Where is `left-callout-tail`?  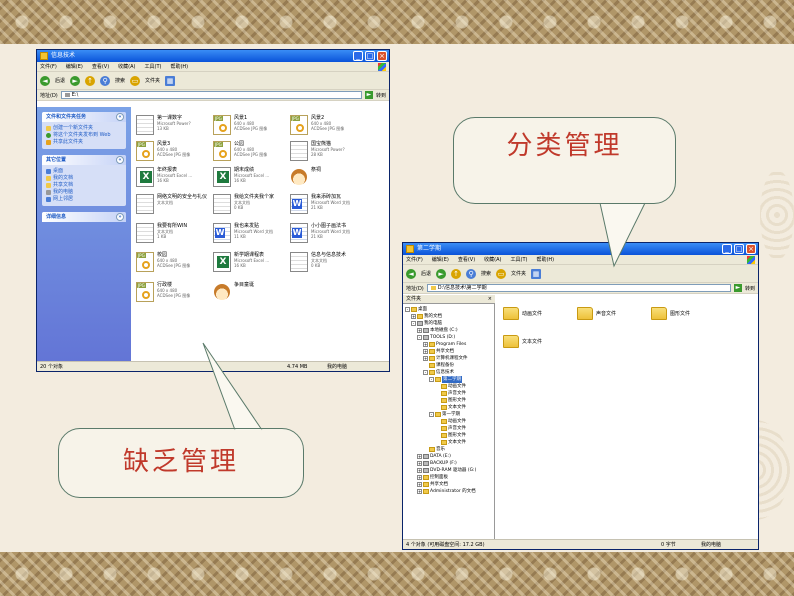 left-callout-tail is located at coordinates (232, 386).